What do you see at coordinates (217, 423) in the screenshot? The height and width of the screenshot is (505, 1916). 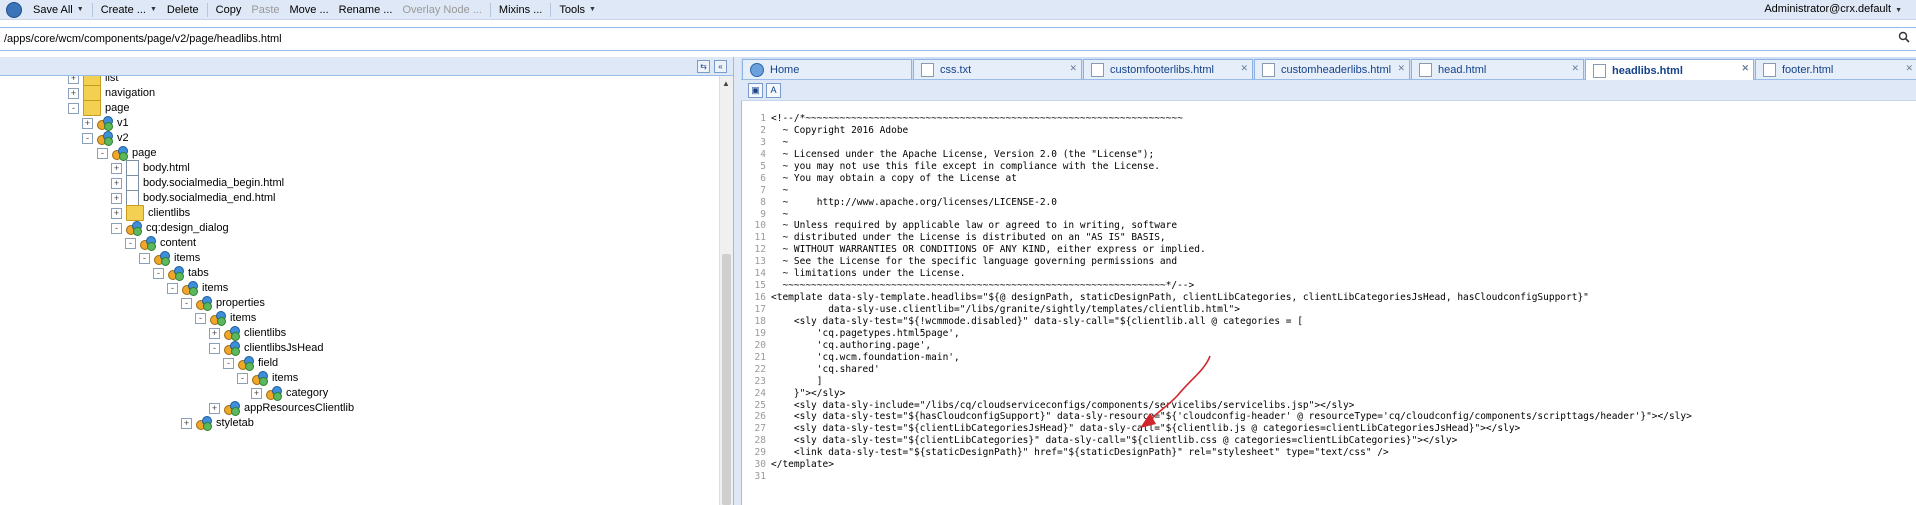 I see `tree-node: + styletab` at bounding box center [217, 423].